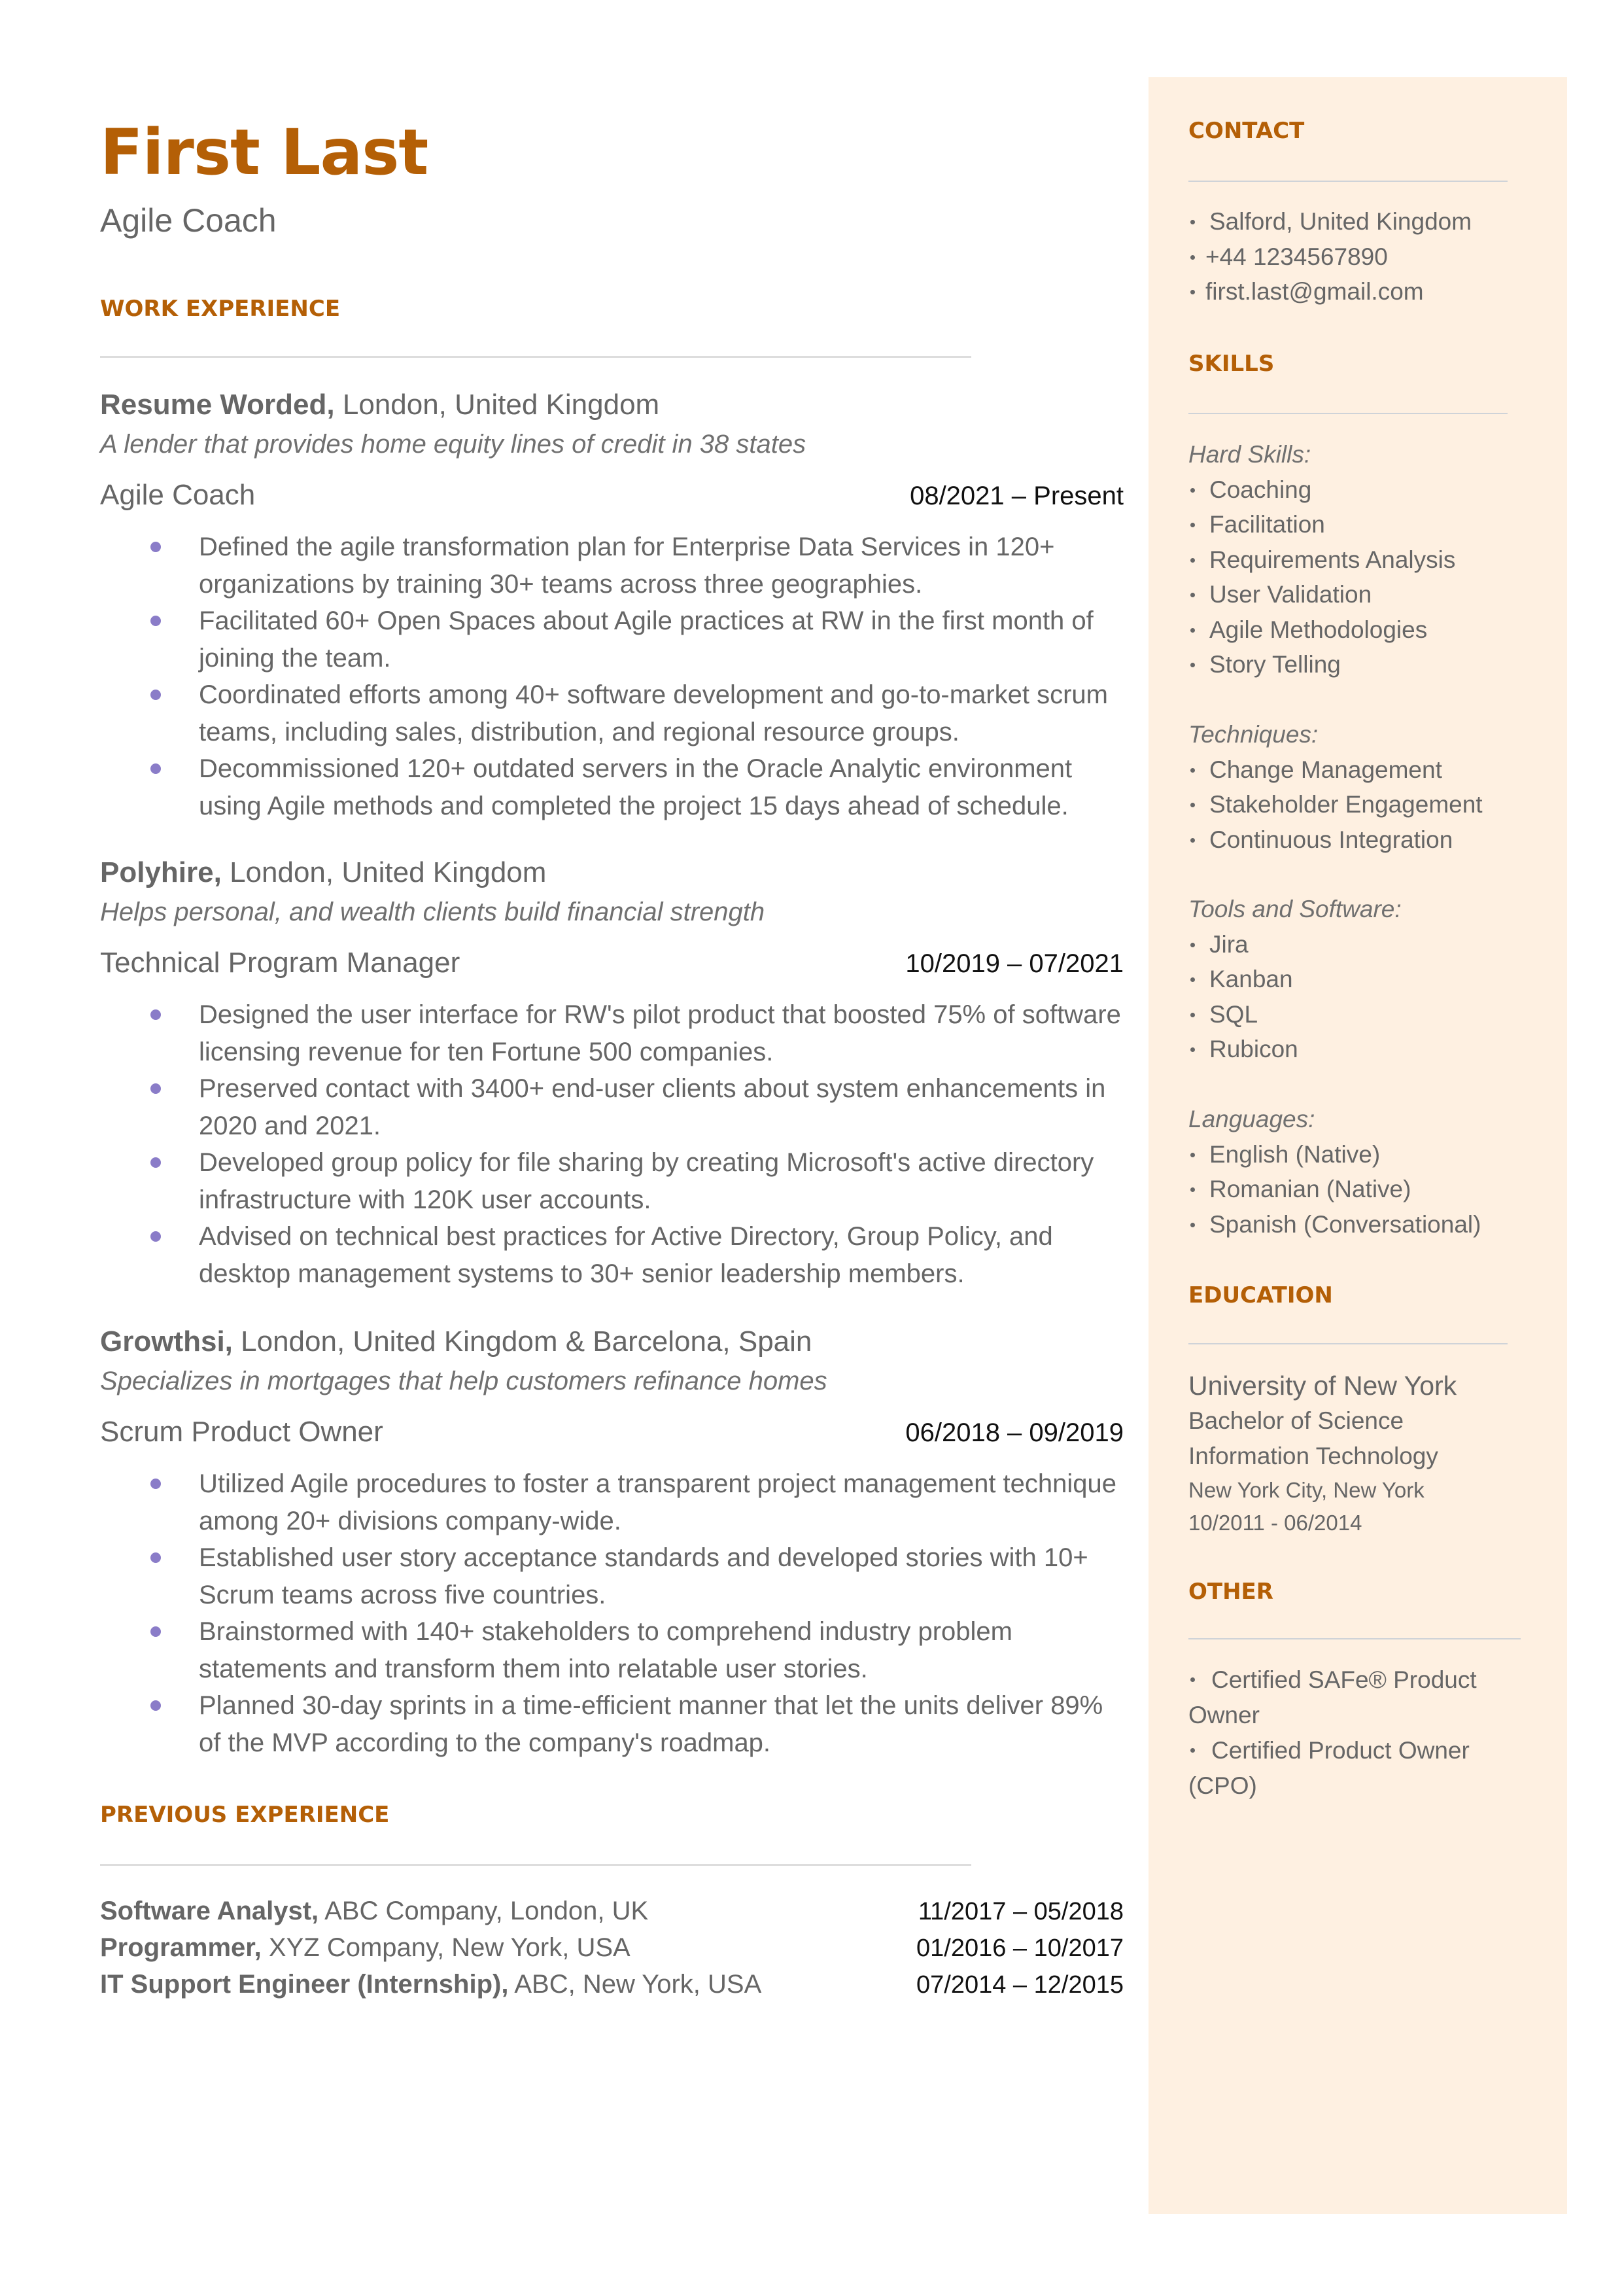 The image size is (1624, 2295). I want to click on skill-text: Agile Methodologies, so click(1318, 629).